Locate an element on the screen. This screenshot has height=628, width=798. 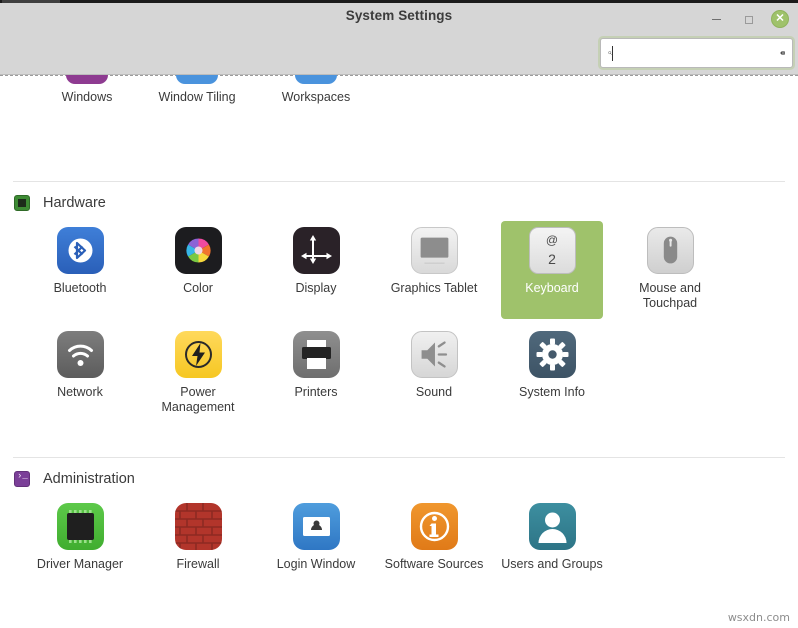
terminal-icon is located at coordinates (22, 479).